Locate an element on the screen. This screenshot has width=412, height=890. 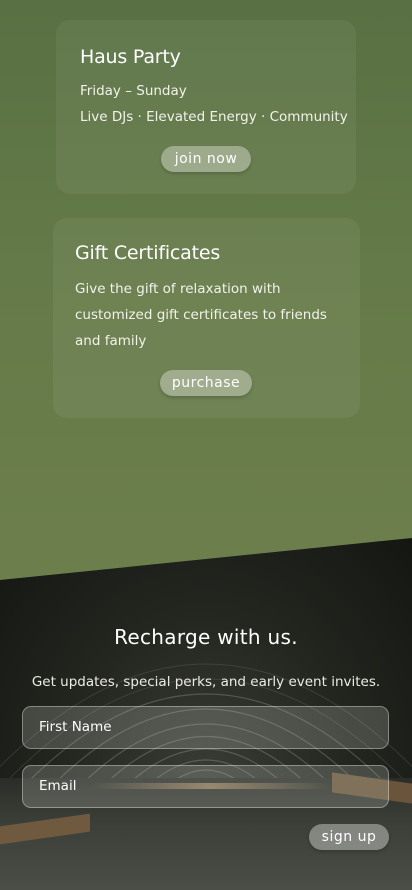
email-field: Email is located at coordinates (205, 786).